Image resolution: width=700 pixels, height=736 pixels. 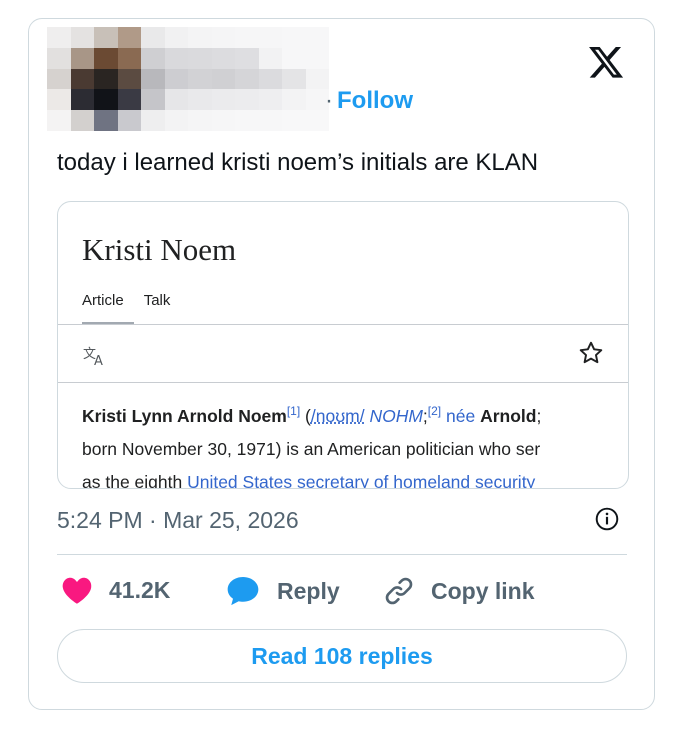 What do you see at coordinates (243, 591) in the screenshot?
I see `reply-bubble-icon` at bounding box center [243, 591].